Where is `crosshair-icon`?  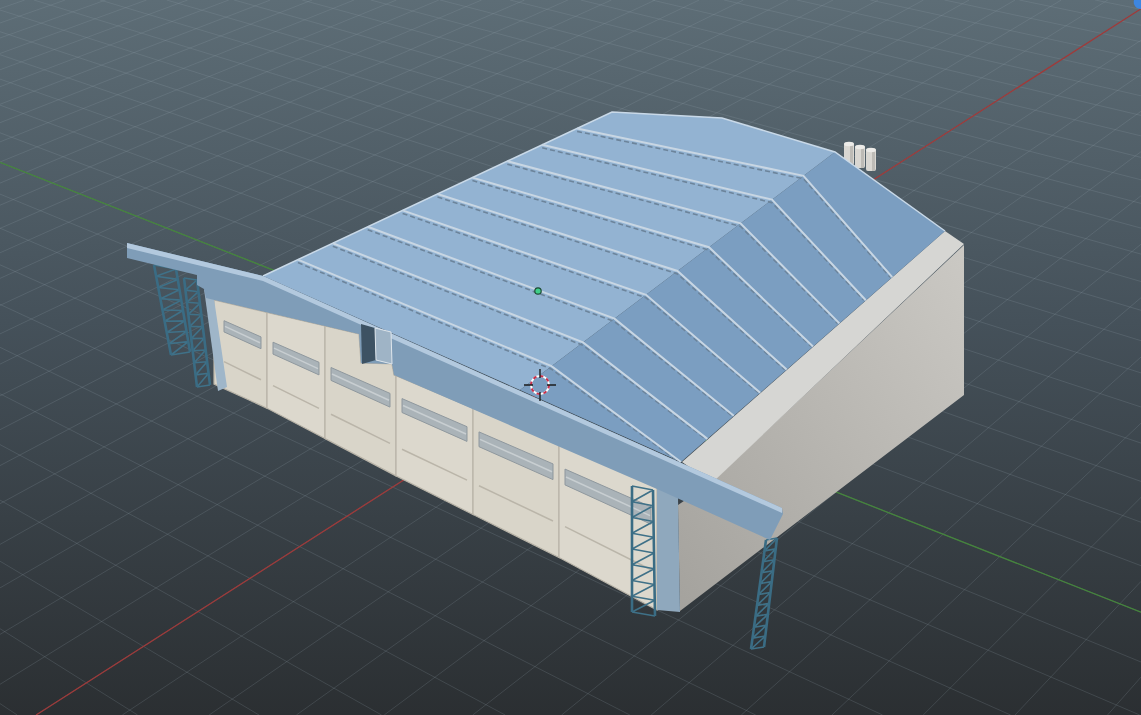
crosshair-icon is located at coordinates (540, 385).